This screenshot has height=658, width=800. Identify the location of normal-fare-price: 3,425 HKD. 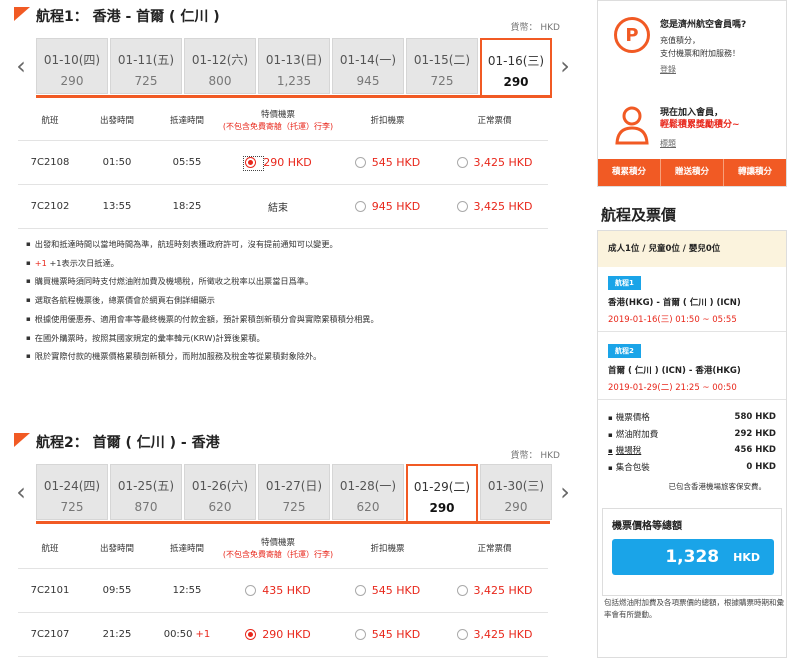
(503, 162).